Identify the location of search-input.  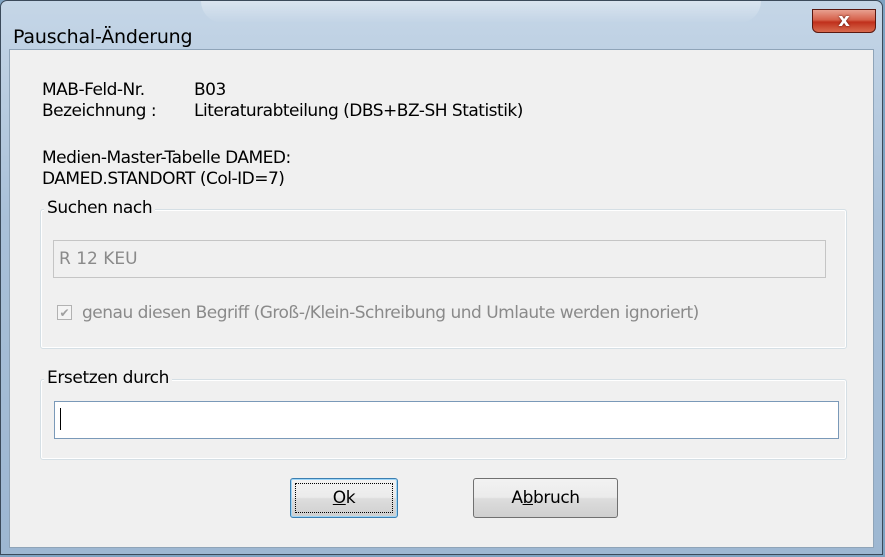
(439, 259).